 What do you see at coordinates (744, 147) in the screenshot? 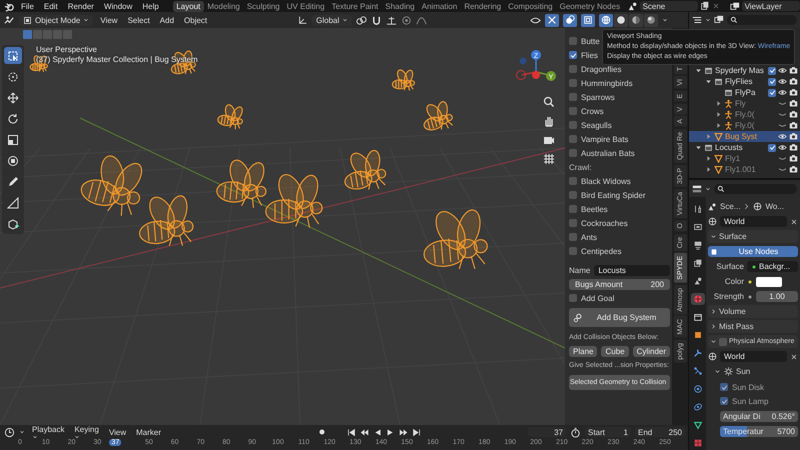
I see `outliner-row: Locusts` at bounding box center [744, 147].